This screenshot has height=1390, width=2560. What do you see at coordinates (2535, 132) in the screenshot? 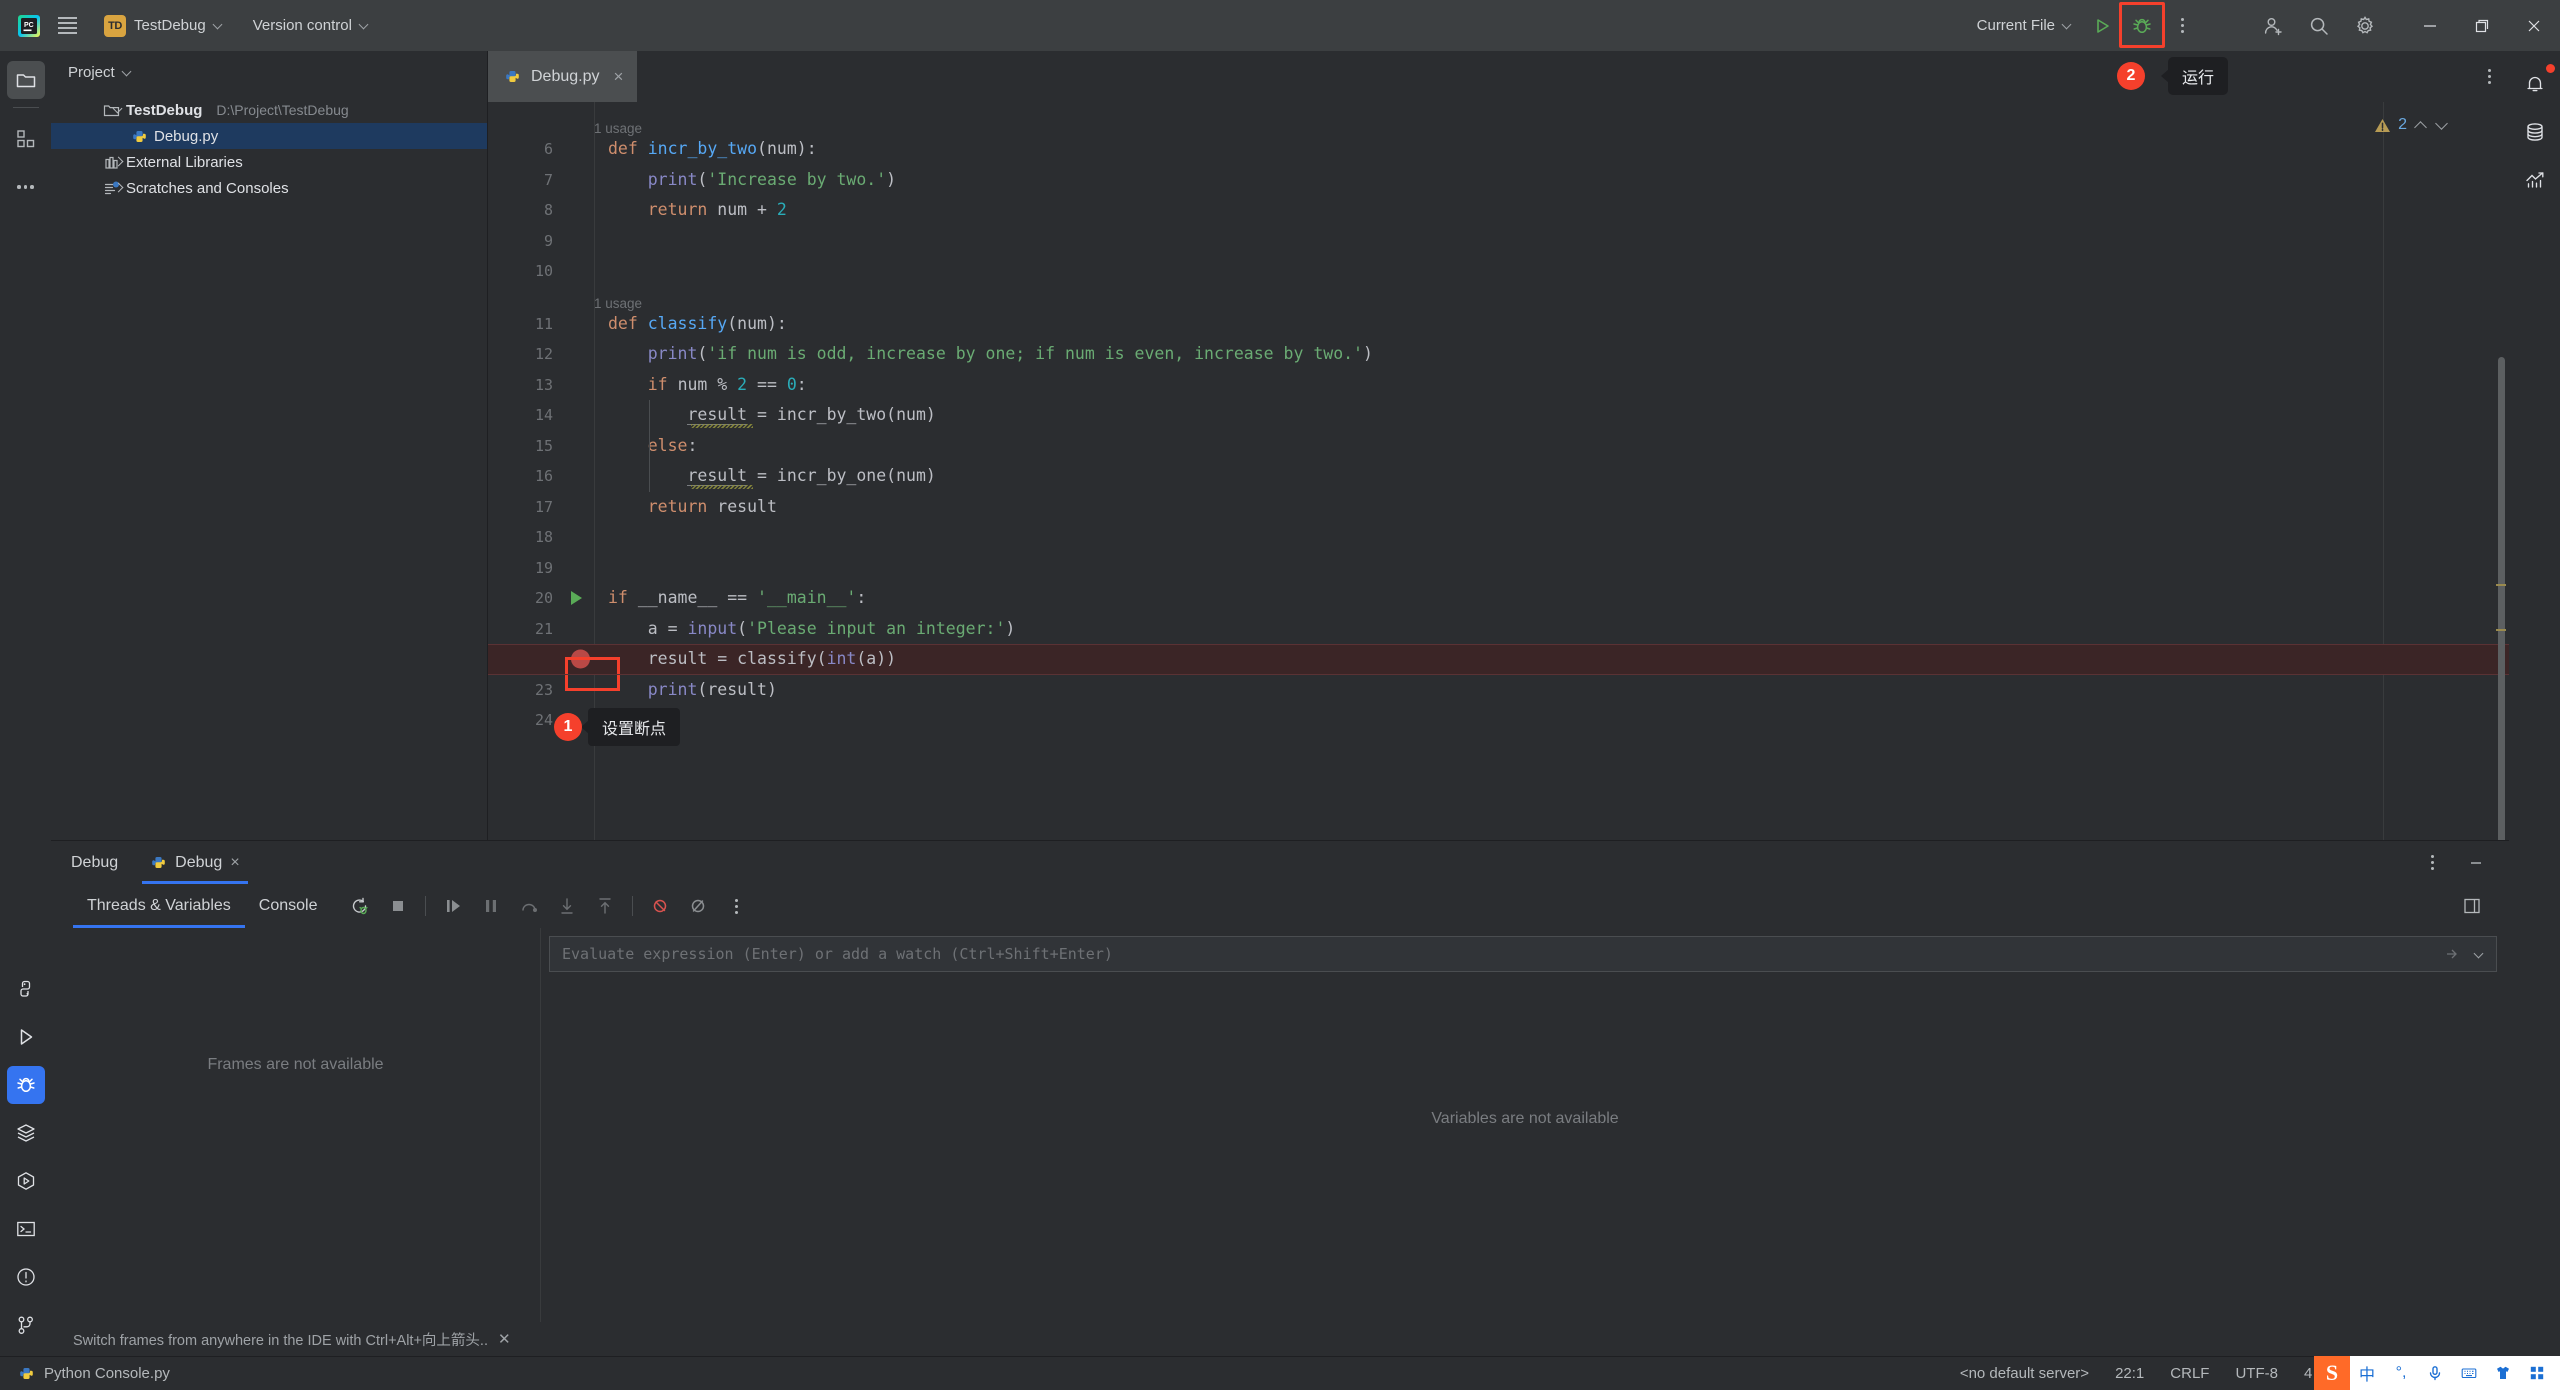
I see `database-icon` at bounding box center [2535, 132].